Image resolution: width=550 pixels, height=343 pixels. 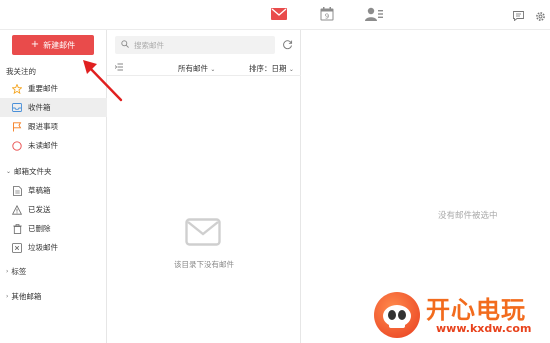 What do you see at coordinates (268, 68) in the screenshot?
I see `sort-label: 排序：日期` at bounding box center [268, 68].